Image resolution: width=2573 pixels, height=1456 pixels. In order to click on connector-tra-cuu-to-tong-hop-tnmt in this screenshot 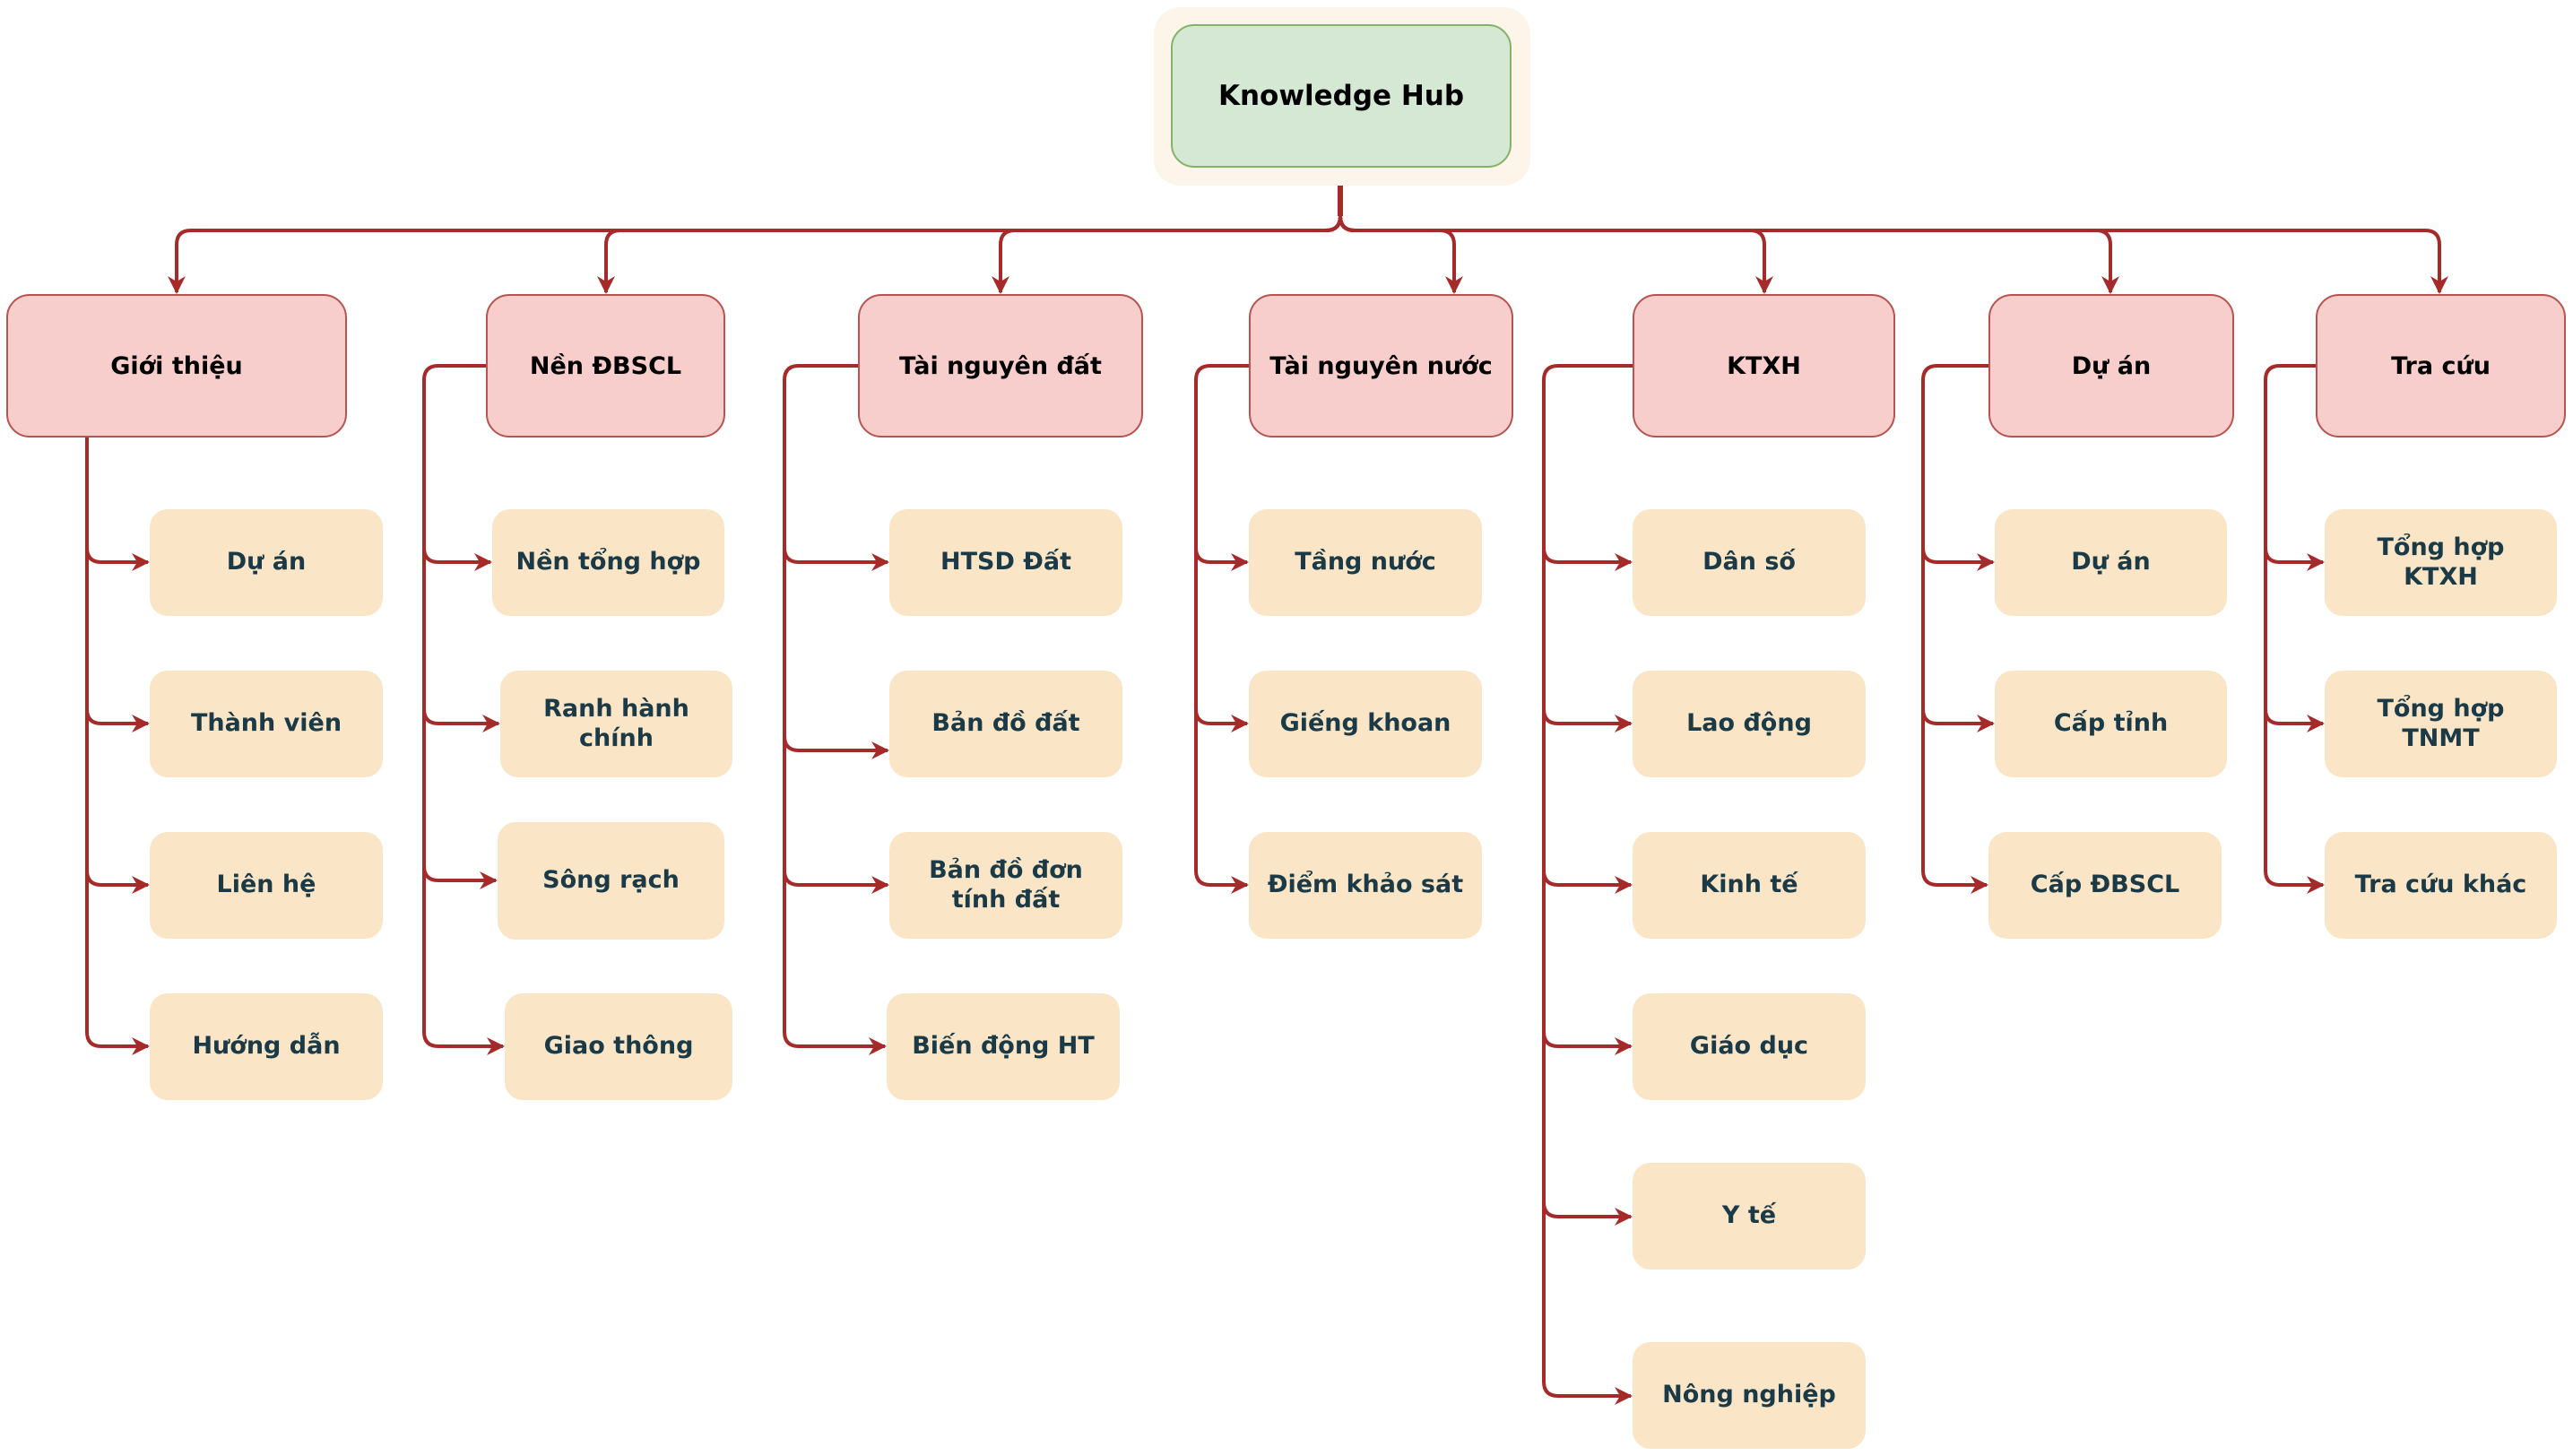, I will do `click(2294, 720)`.